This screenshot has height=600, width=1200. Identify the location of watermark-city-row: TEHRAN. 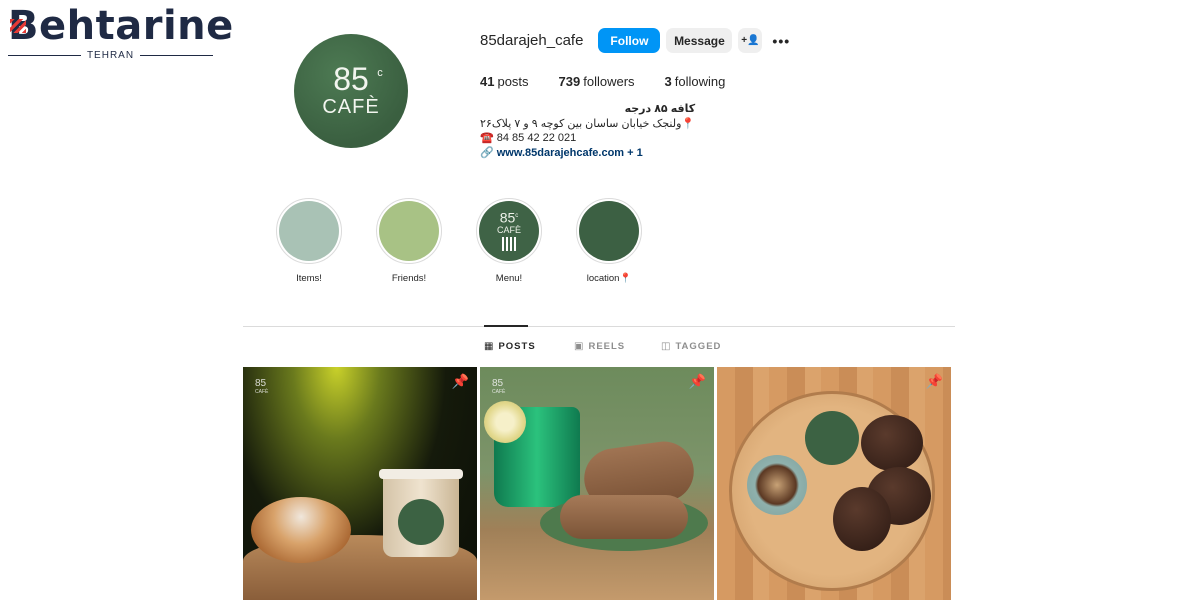
(110, 55).